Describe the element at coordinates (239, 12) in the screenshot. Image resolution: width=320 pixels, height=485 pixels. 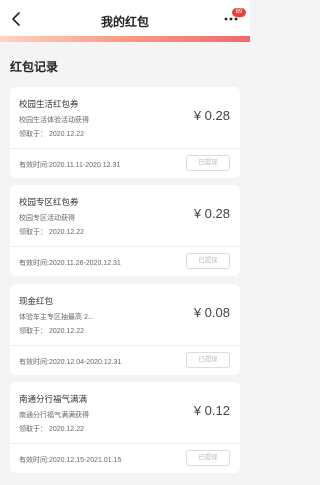
I see `notification-badge: 89` at that location.